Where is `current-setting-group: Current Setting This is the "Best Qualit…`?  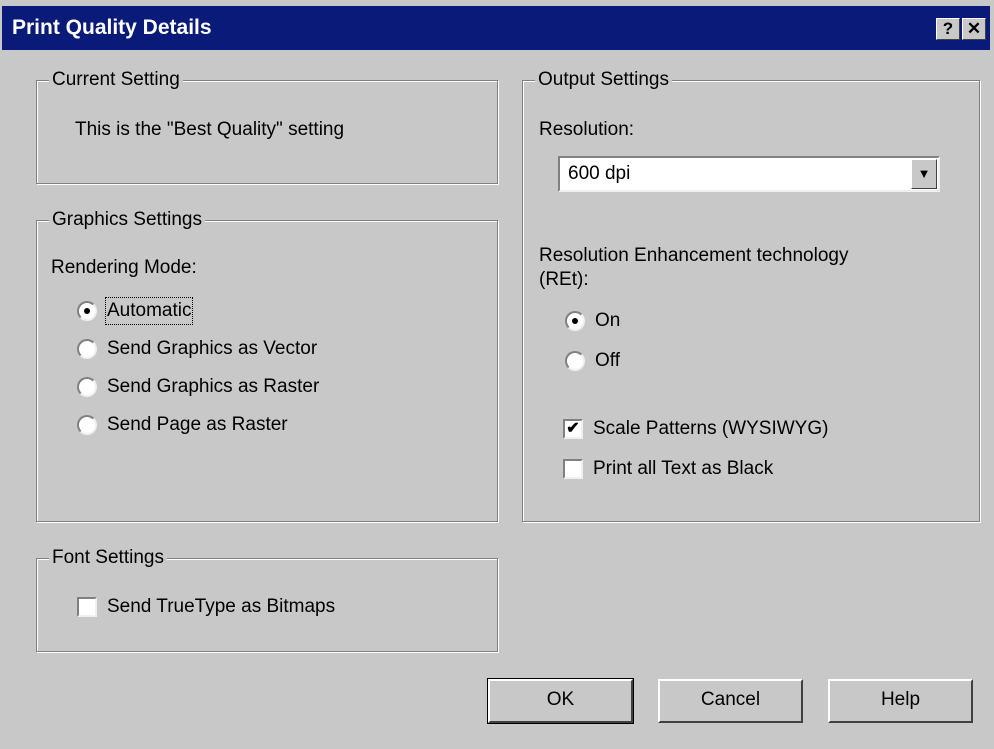 current-setting-group: Current Setting This is the "Best Qualit… is located at coordinates (267, 126).